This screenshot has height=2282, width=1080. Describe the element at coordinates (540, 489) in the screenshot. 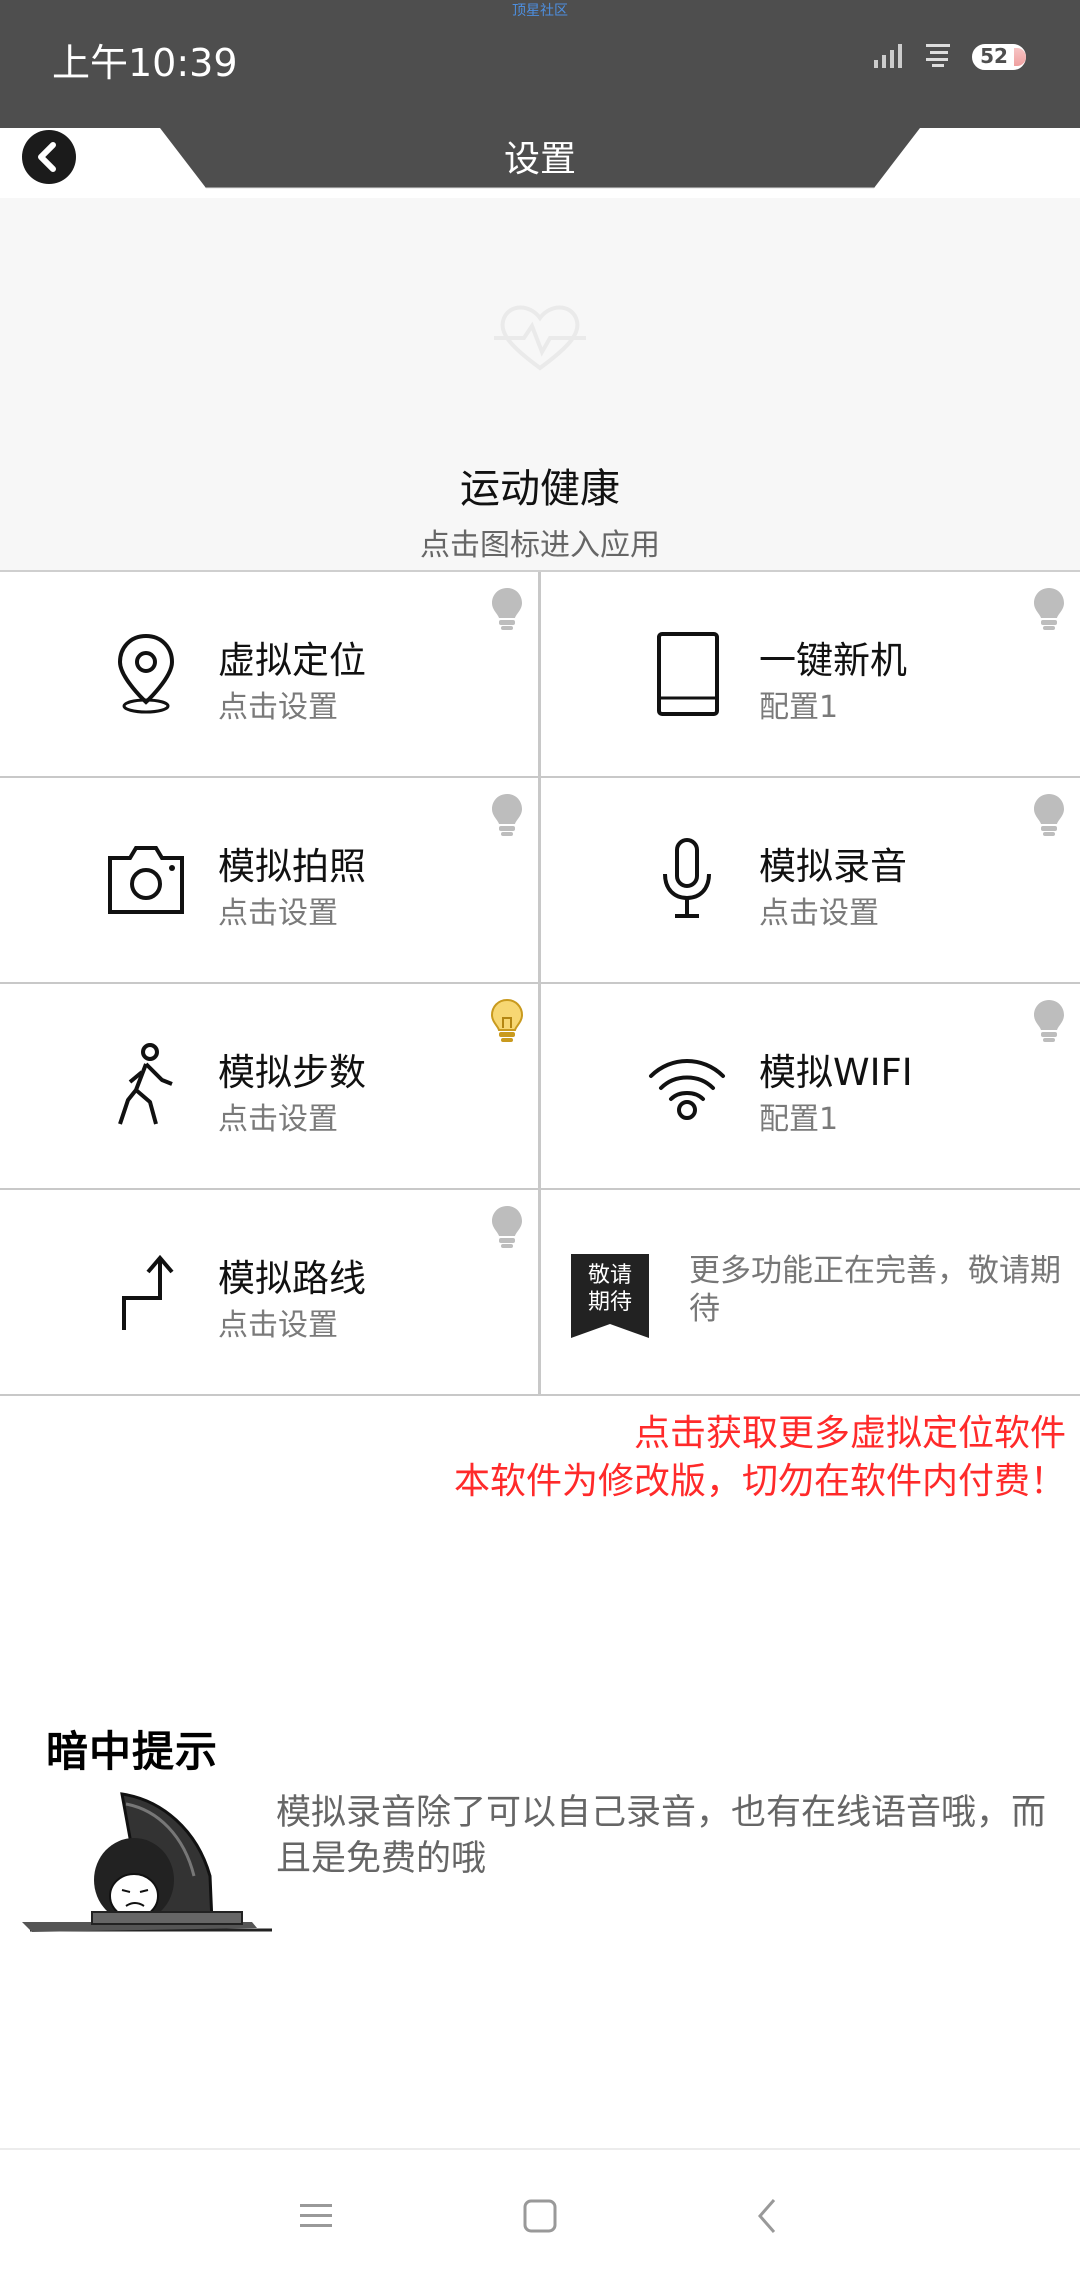

I see `app-name: 运动健康` at that location.